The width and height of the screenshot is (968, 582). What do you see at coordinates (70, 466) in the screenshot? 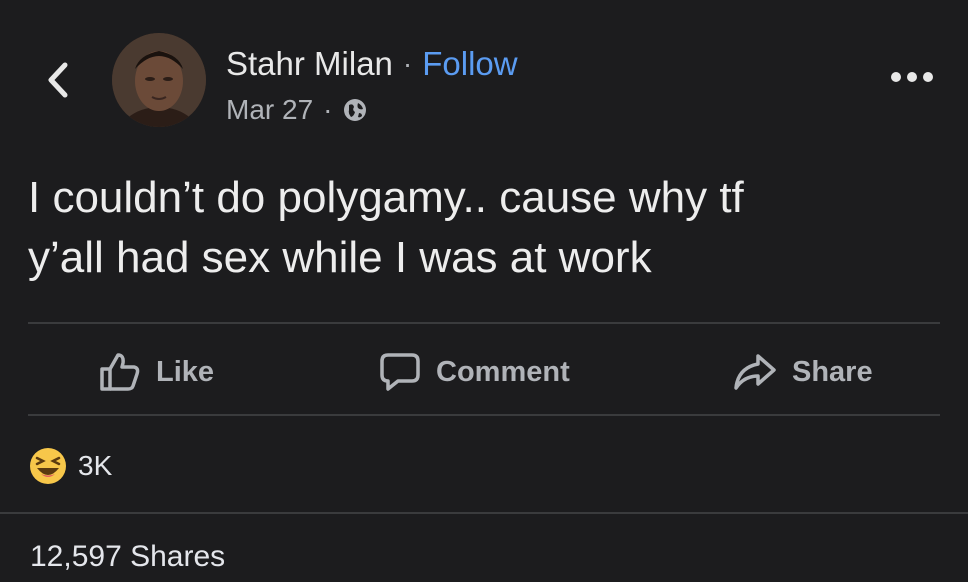
I see `reaction-summary: 3K` at bounding box center [70, 466].